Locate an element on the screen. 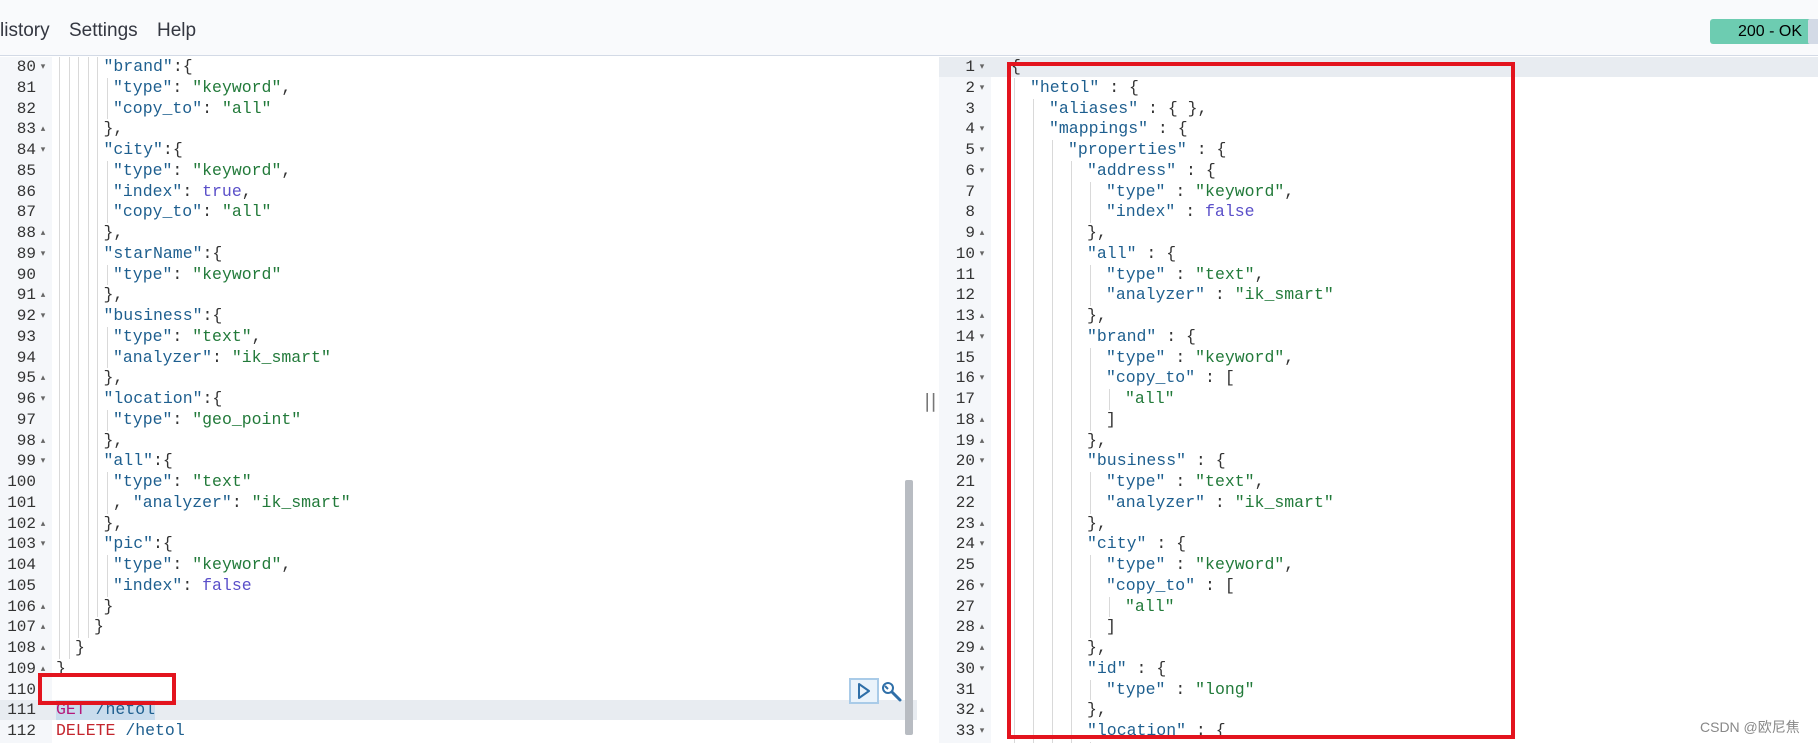 This screenshot has height=743, width=1818. request-code-line: 102 ▴}, is located at coordinates (458, 524).